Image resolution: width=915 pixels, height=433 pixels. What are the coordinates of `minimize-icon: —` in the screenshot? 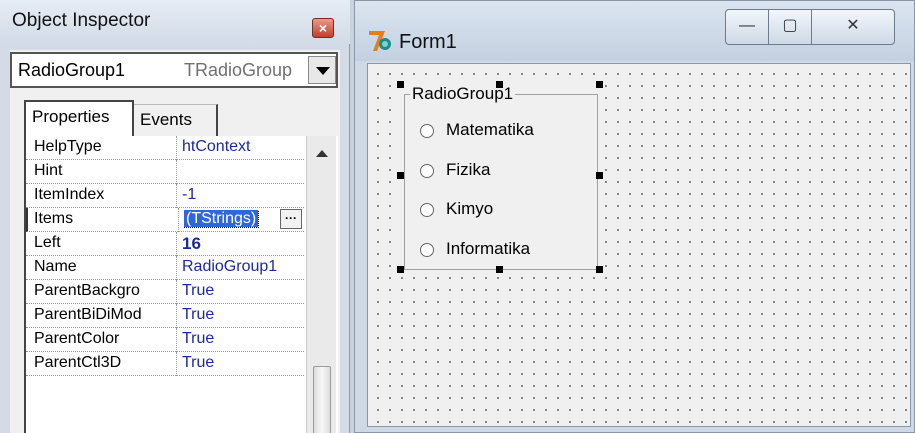 It's located at (747, 27).